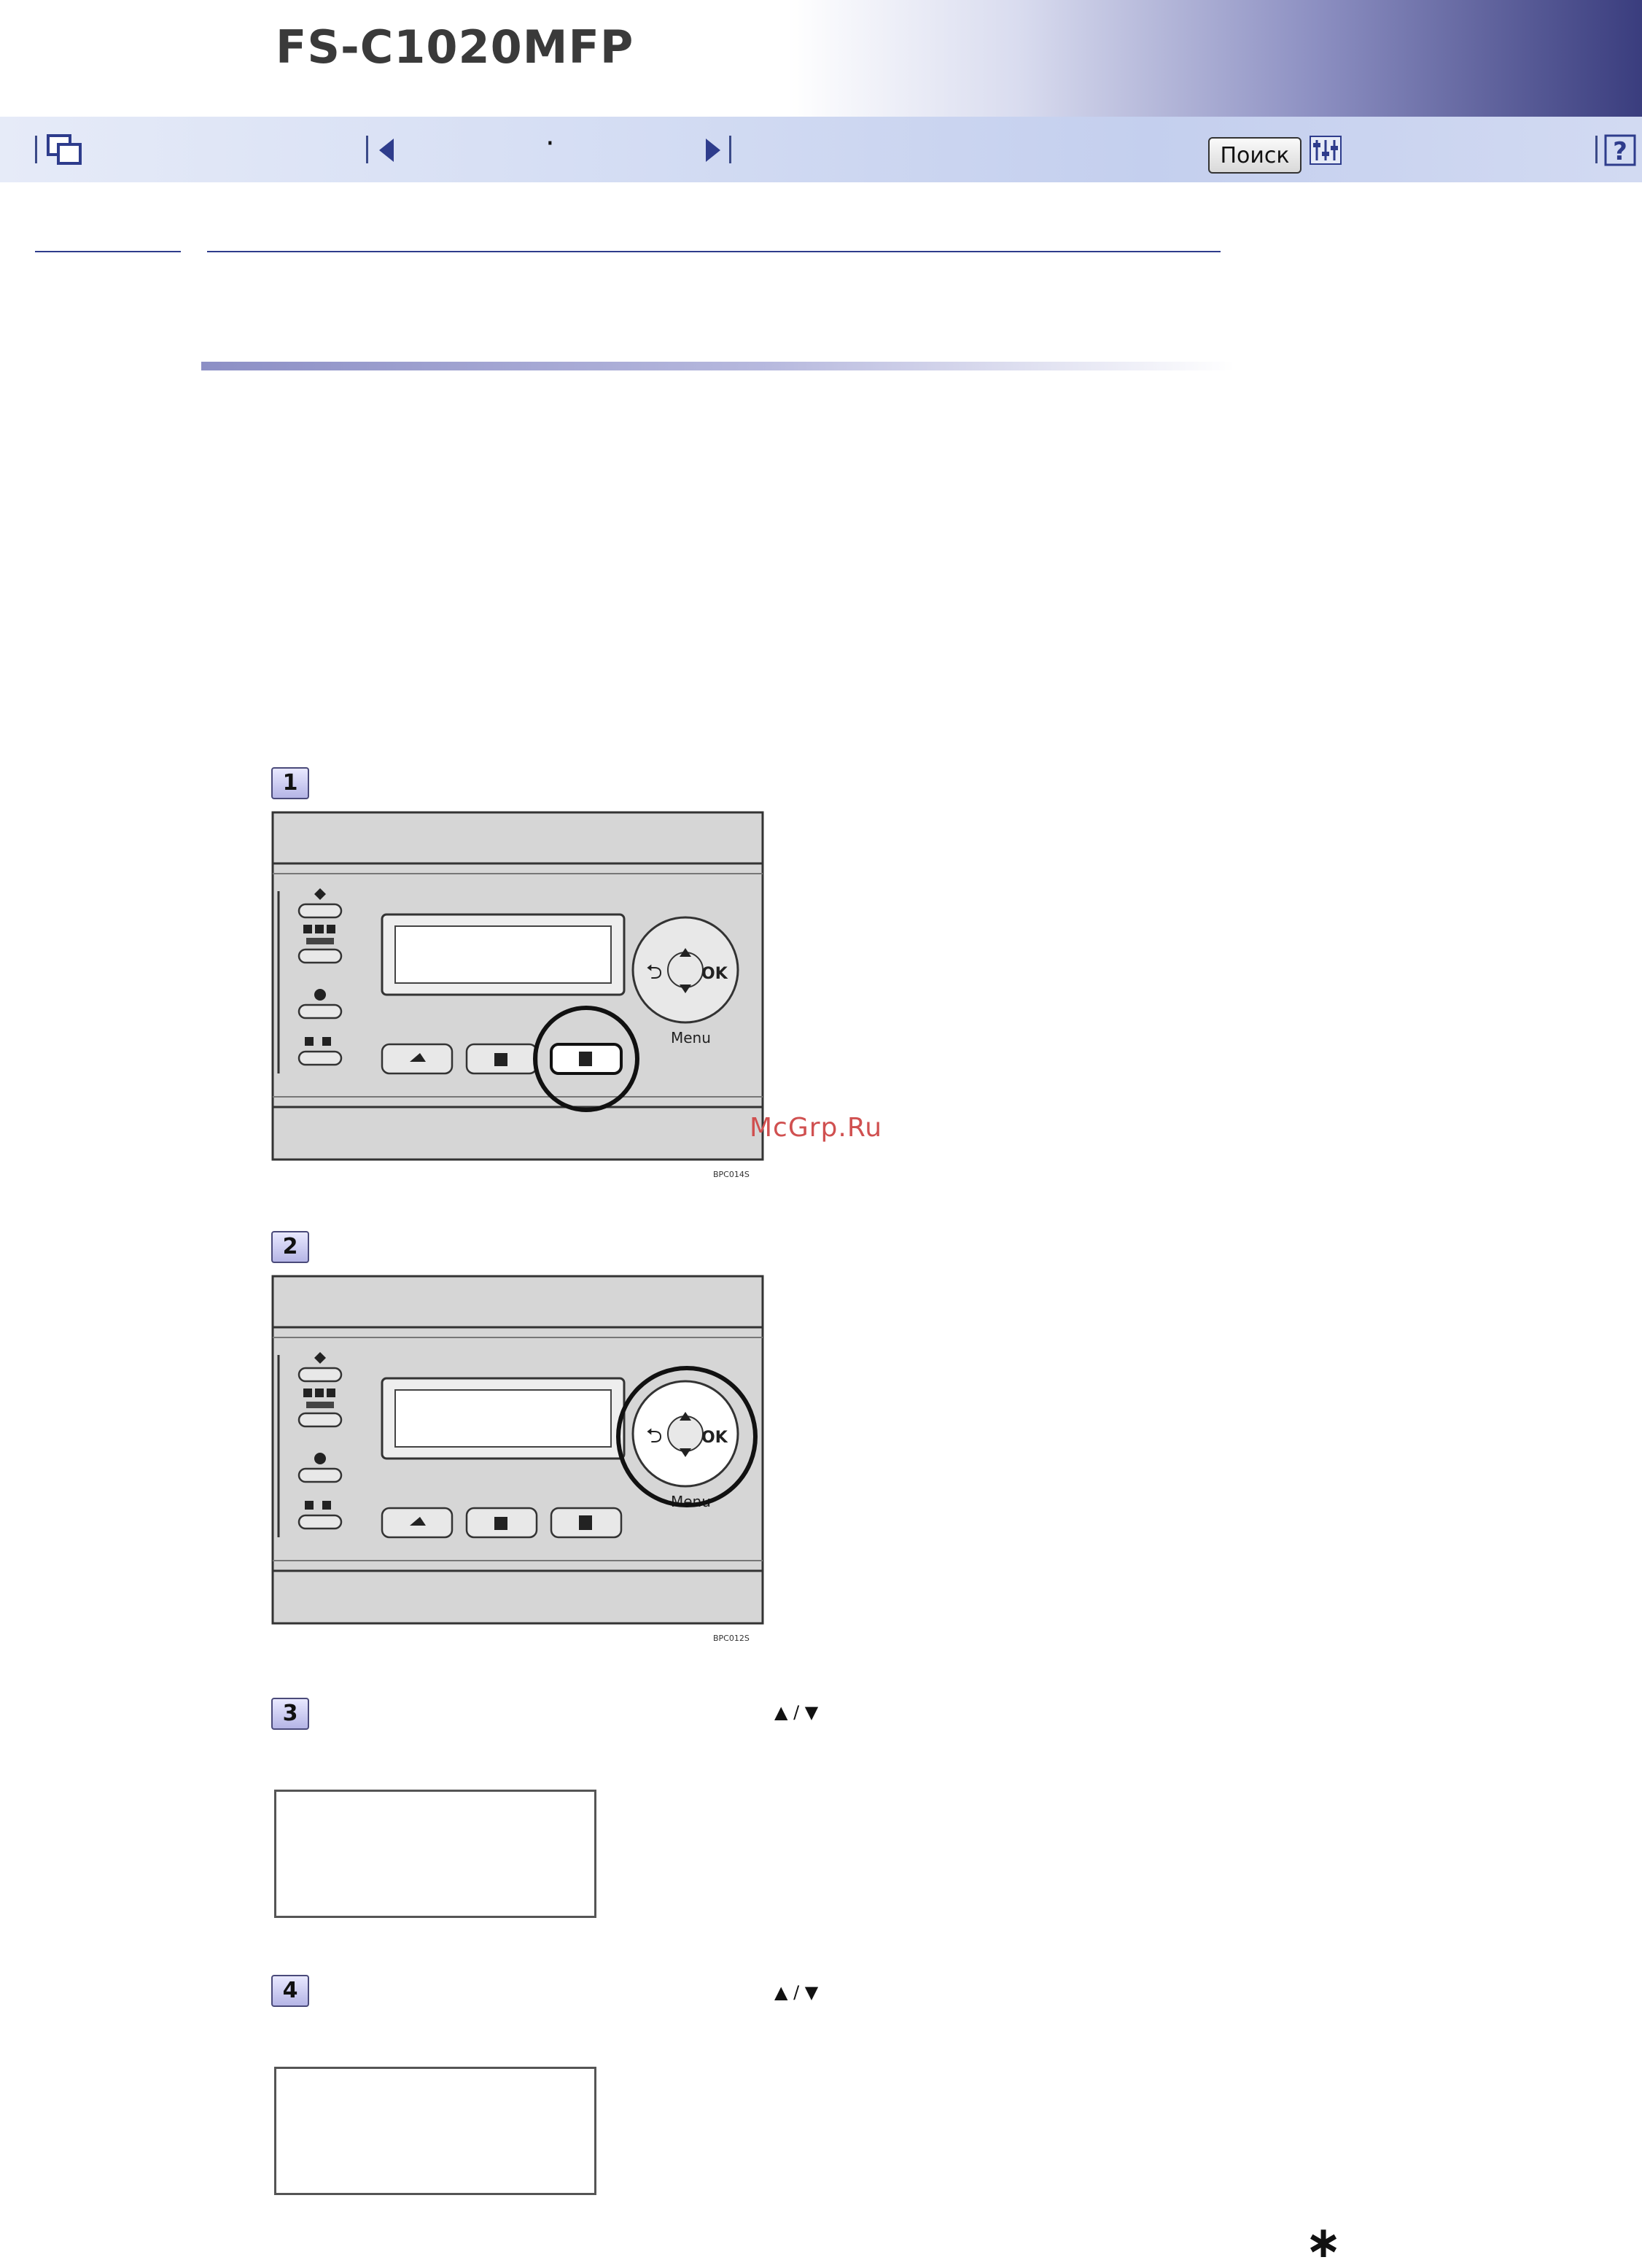  I want to click on breadcrumb-rule, so click(108, 251).